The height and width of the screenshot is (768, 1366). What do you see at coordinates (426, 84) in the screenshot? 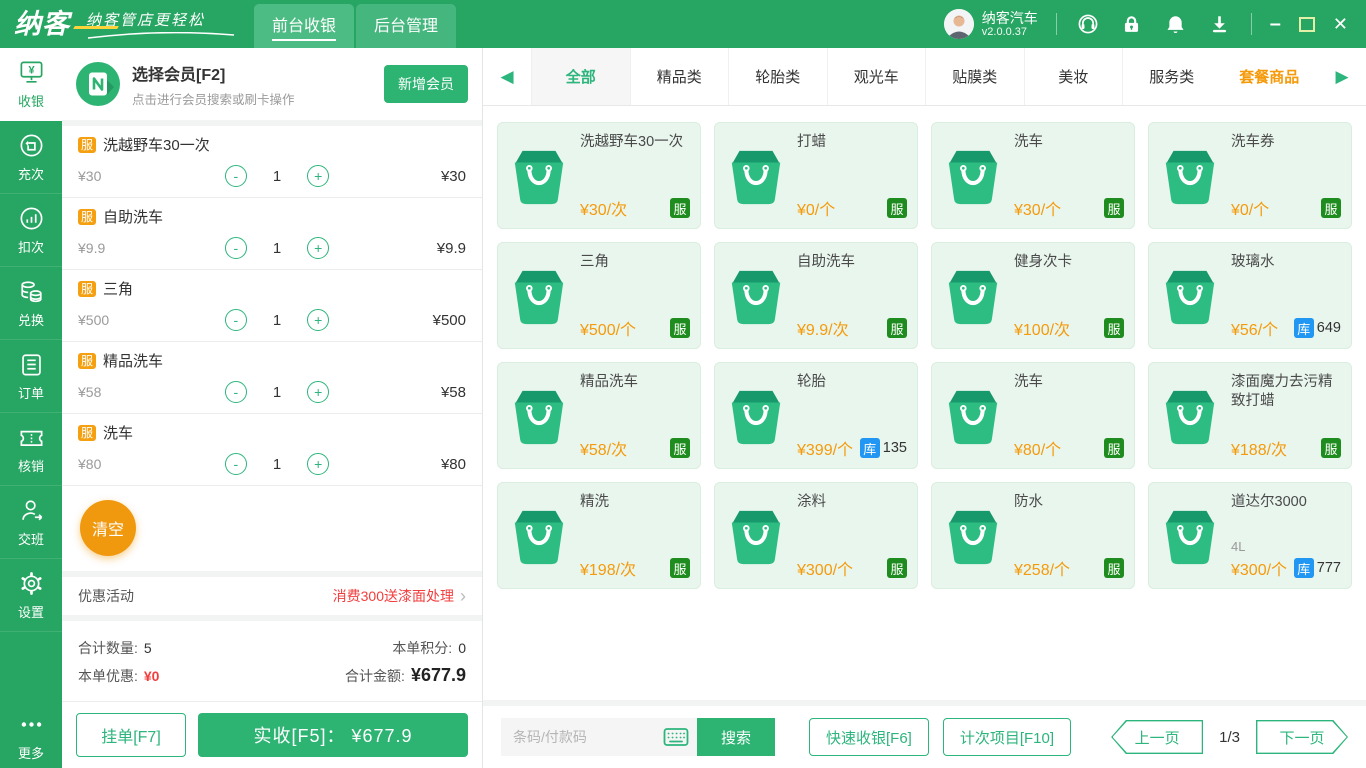
I see `add-member-button: 新增会员` at bounding box center [426, 84].